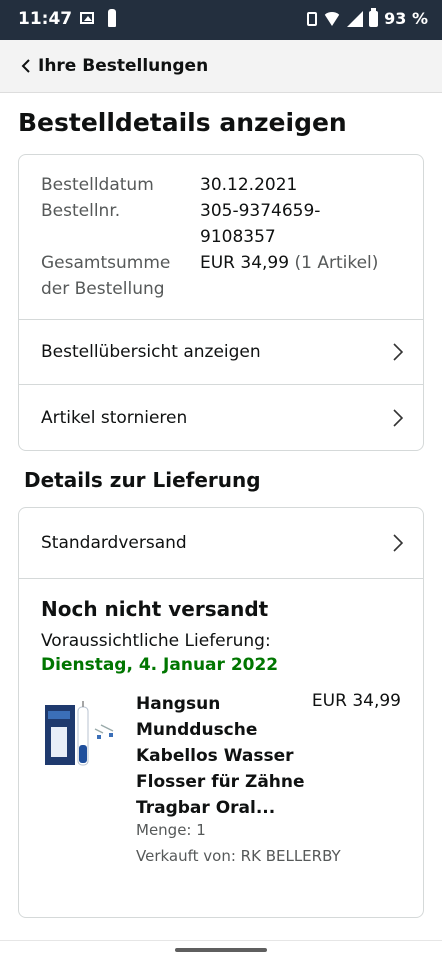 The height and width of the screenshot is (960, 442). What do you see at coordinates (114, 417) in the screenshot?
I see `cancel-items-label: Artikel stornieren` at bounding box center [114, 417].